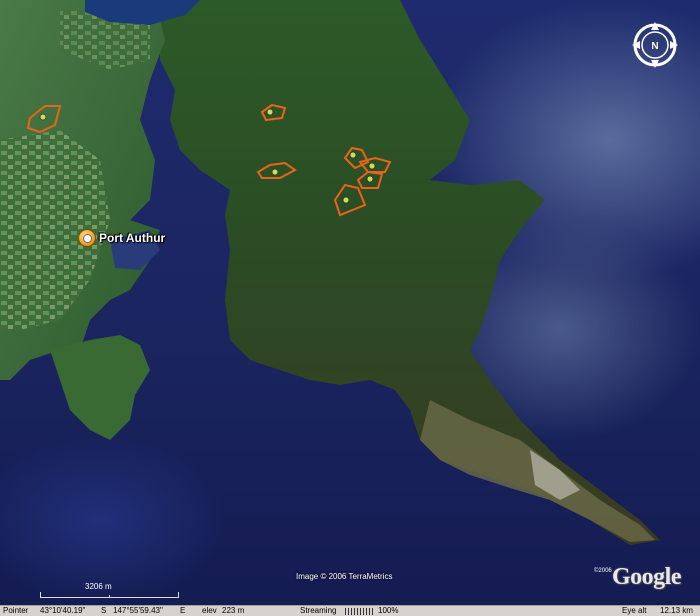 This screenshot has width=700, height=616. What do you see at coordinates (318, 610) in the screenshot?
I see `streaming-label: Streaming` at bounding box center [318, 610].